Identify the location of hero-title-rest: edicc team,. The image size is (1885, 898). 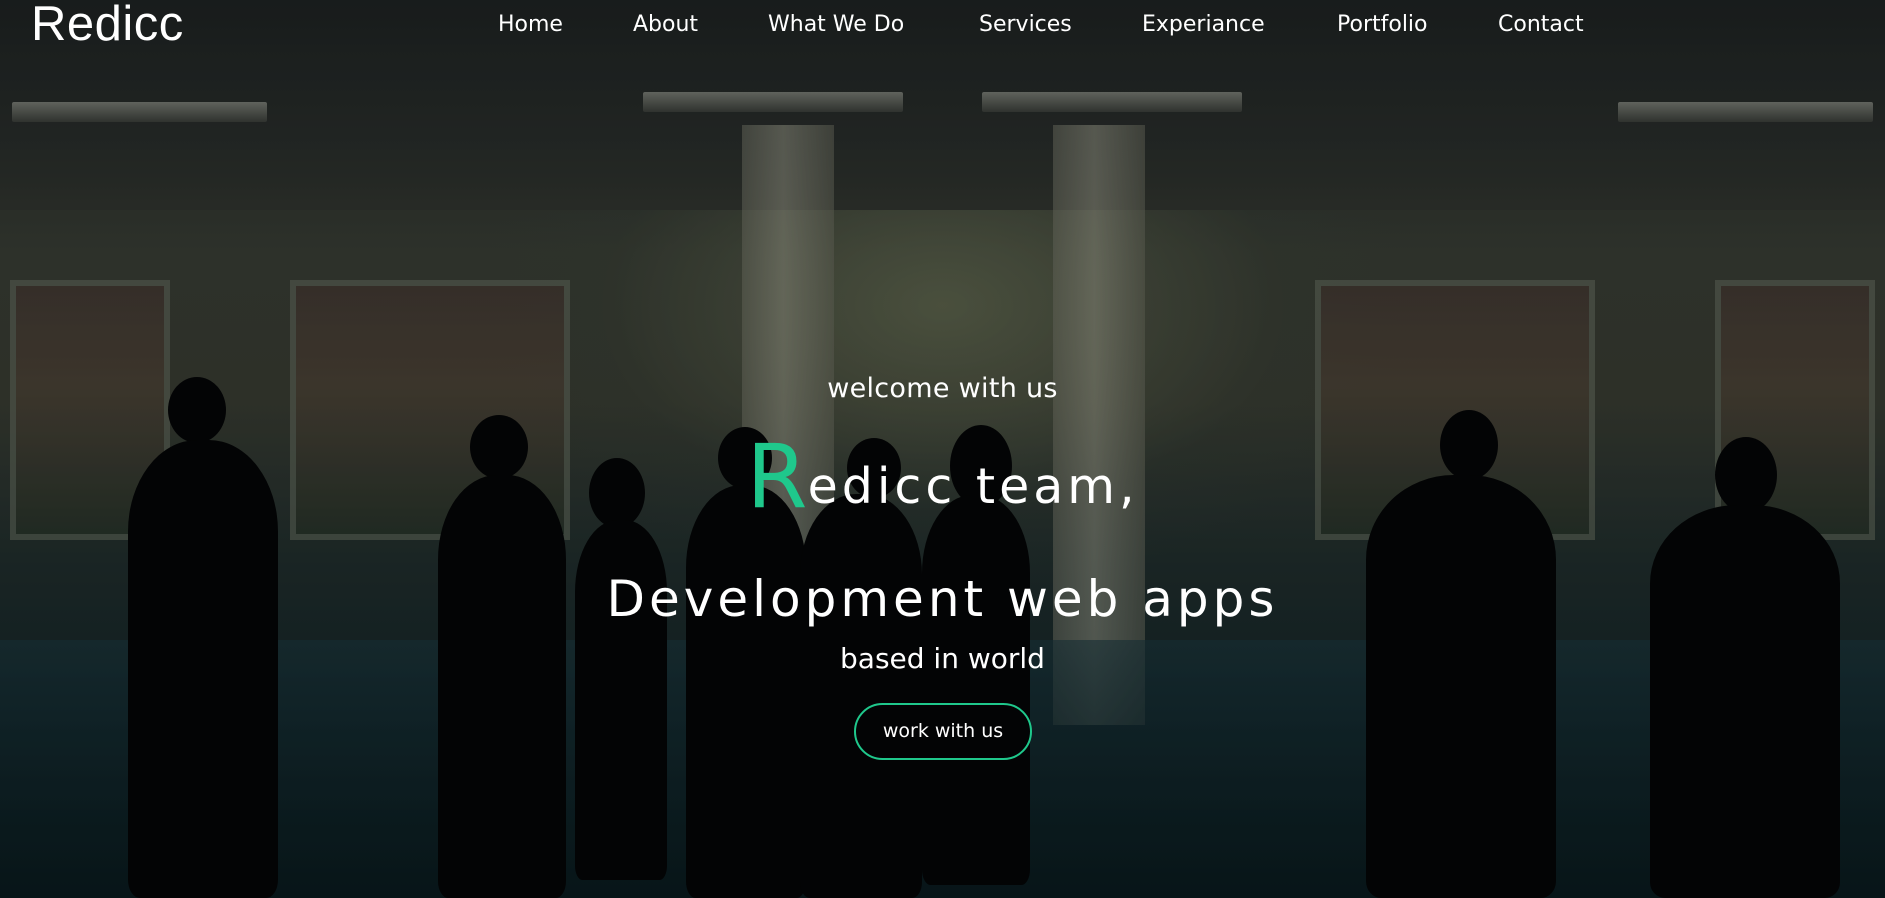
(973, 486).